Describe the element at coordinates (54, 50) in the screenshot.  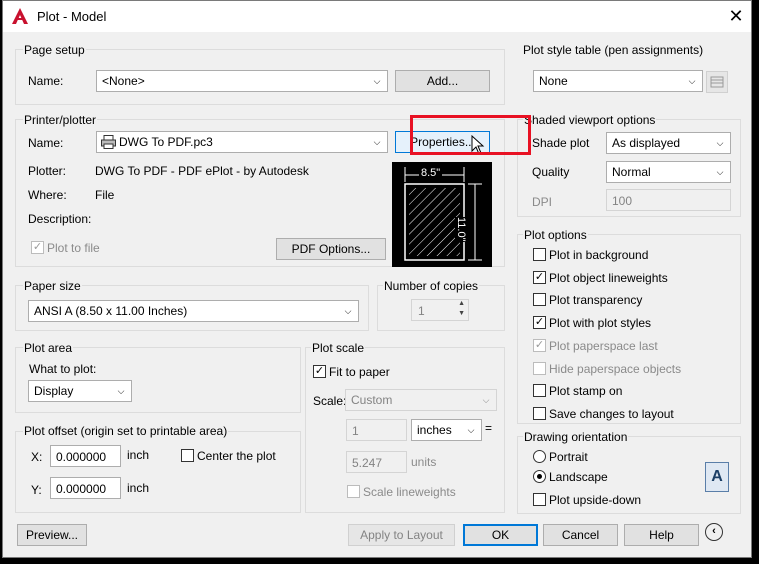
I see `page-setup-title: Page setup` at that location.